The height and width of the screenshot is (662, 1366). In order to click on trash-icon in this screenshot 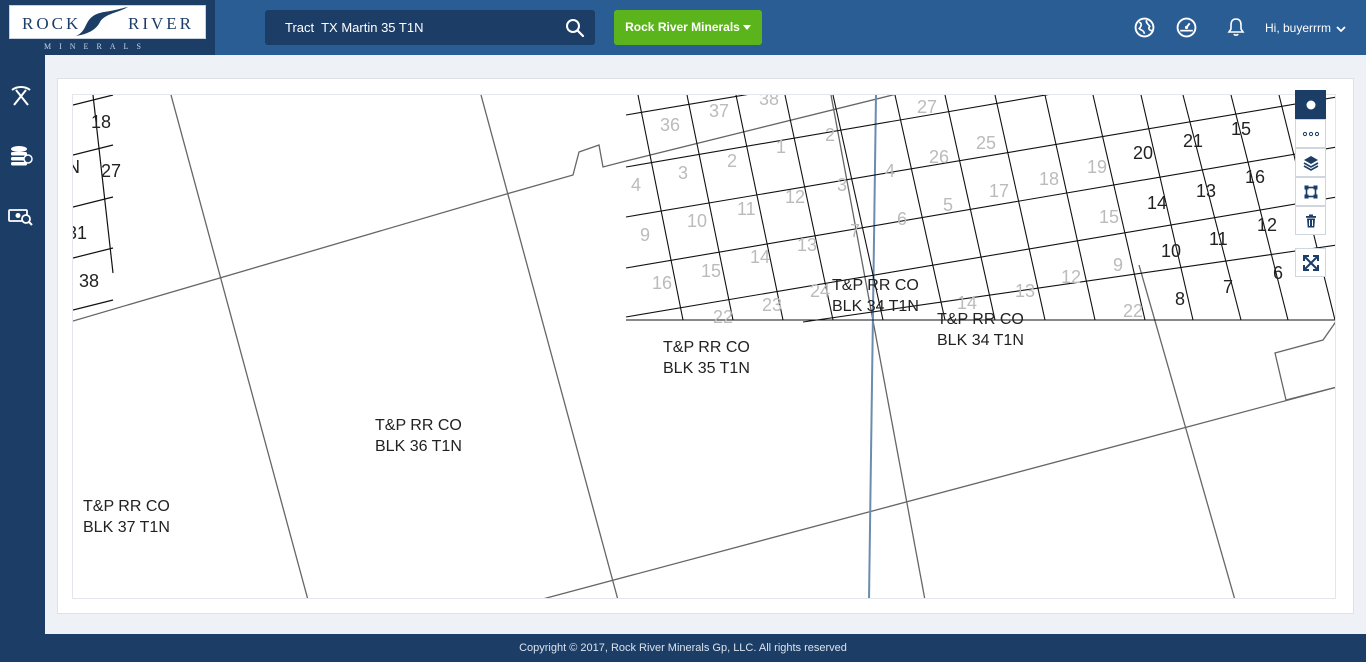, I will do `click(1310, 220)`.